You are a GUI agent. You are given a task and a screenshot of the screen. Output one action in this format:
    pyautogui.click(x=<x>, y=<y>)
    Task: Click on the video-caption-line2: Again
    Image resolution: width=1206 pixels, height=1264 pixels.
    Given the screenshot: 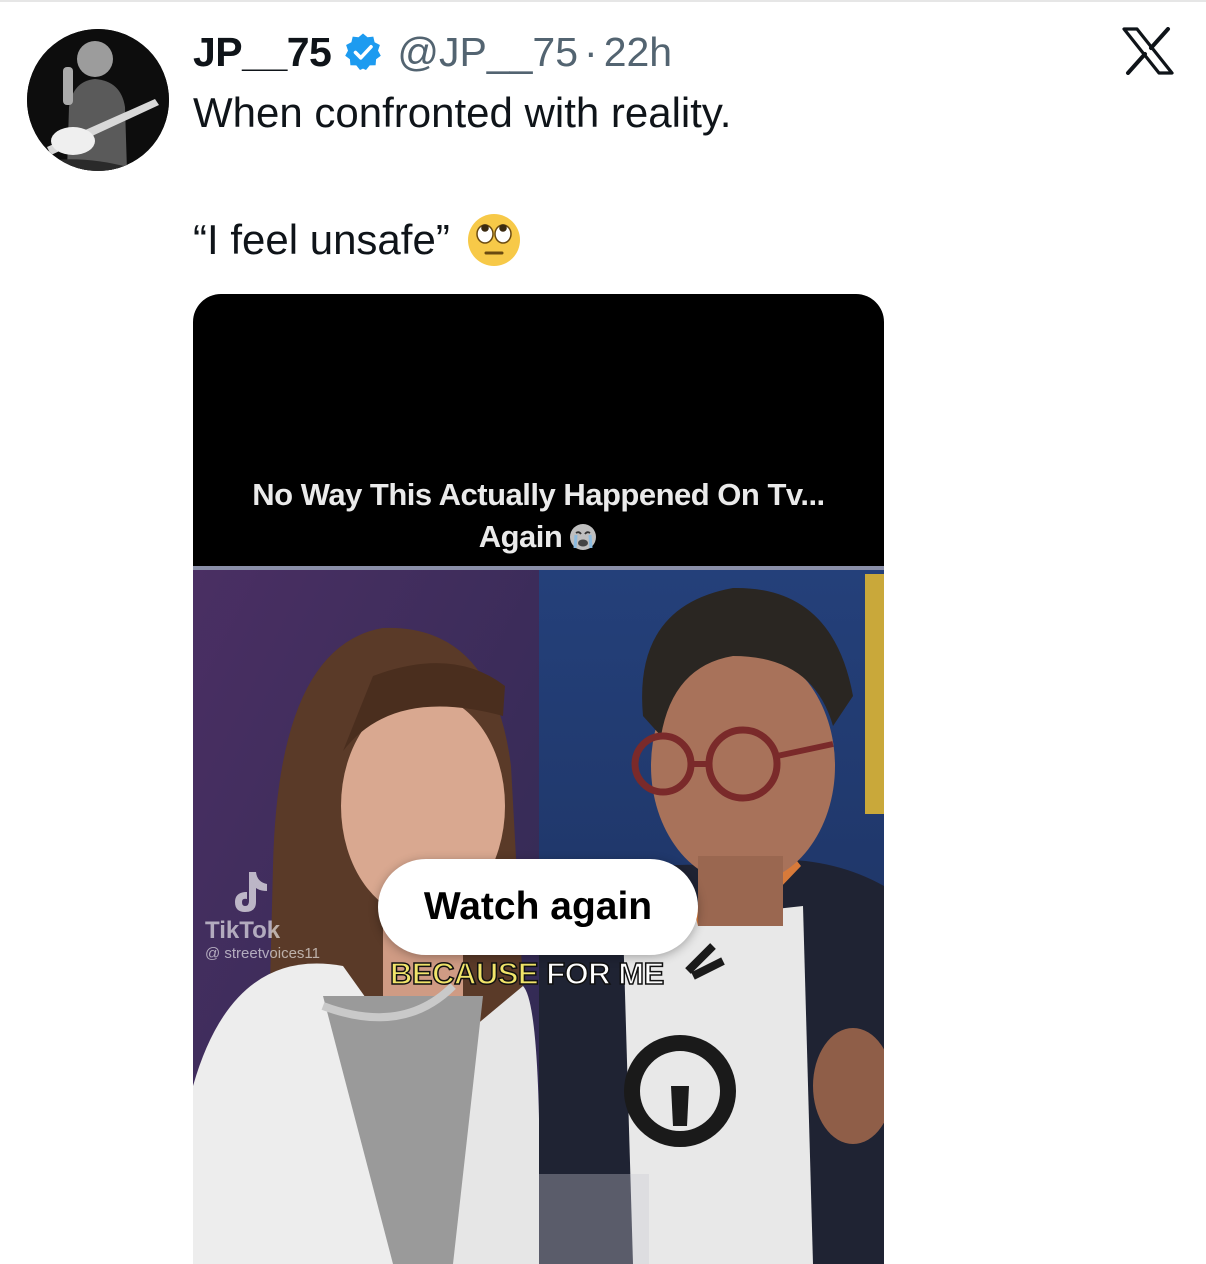 What is the action you would take?
    pyautogui.click(x=520, y=536)
    